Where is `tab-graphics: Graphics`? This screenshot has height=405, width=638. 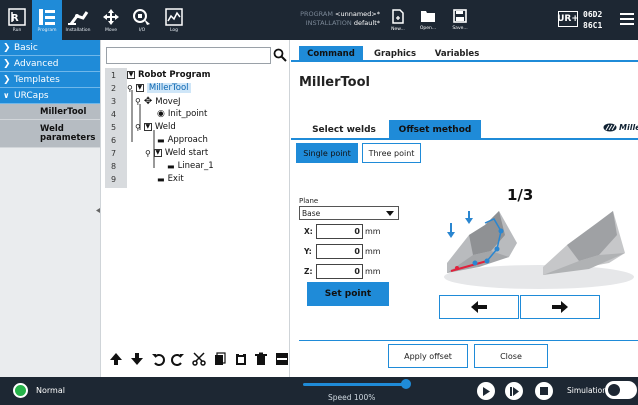
tab-graphics: Graphics is located at coordinates (395, 54).